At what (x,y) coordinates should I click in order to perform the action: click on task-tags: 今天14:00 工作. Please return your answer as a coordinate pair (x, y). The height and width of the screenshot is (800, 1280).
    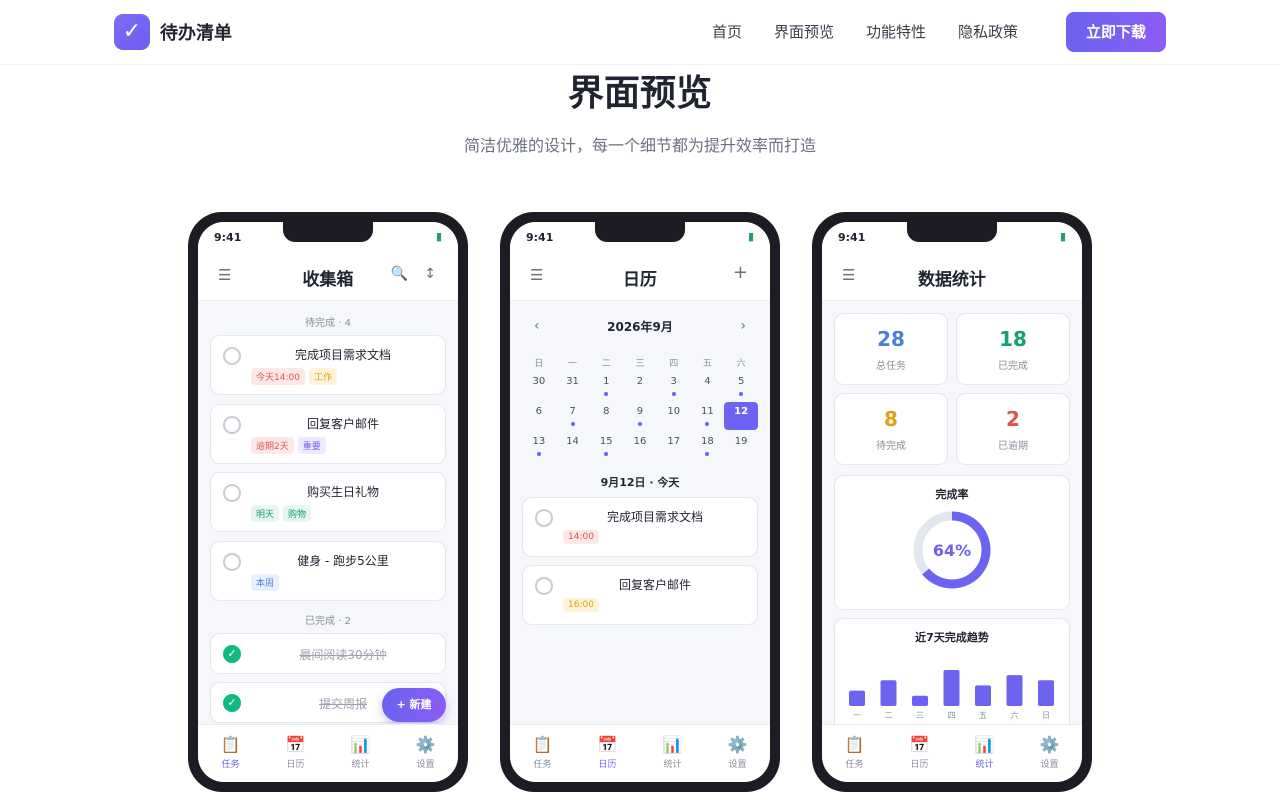
    Looking at the image, I should click on (294, 376).